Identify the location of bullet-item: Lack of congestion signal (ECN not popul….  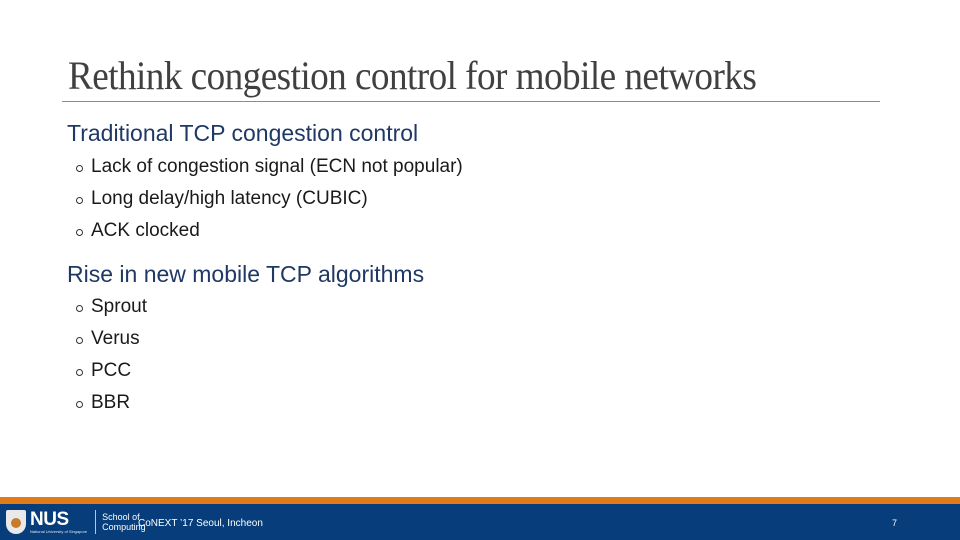
(269, 167).